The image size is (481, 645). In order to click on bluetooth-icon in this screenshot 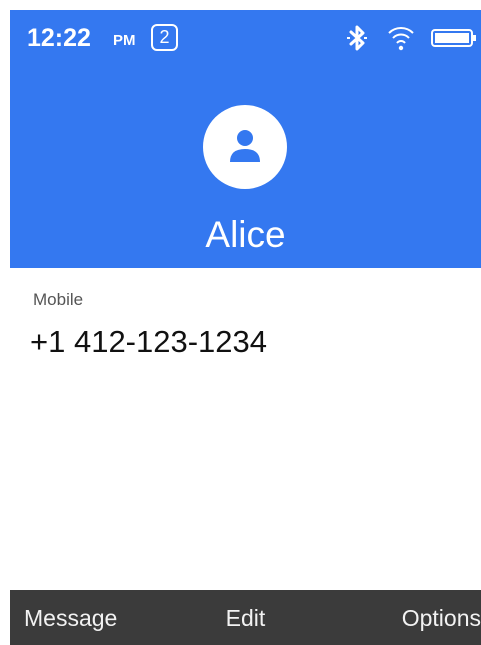, I will do `click(357, 38)`.